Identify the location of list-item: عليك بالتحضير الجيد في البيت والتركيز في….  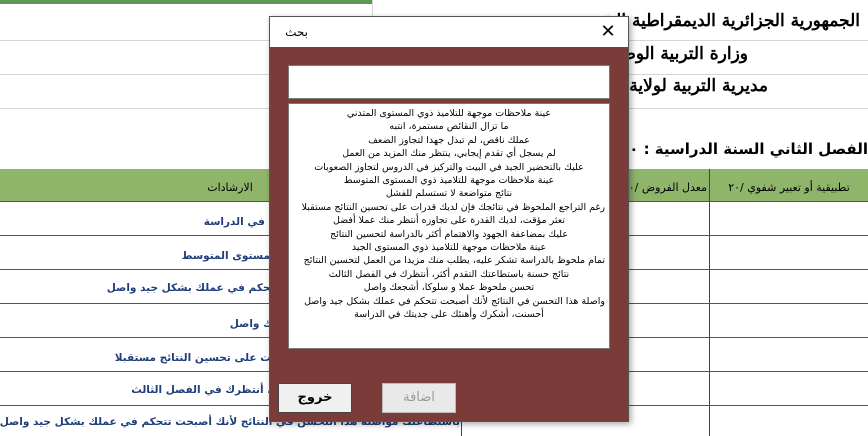
(449, 167).